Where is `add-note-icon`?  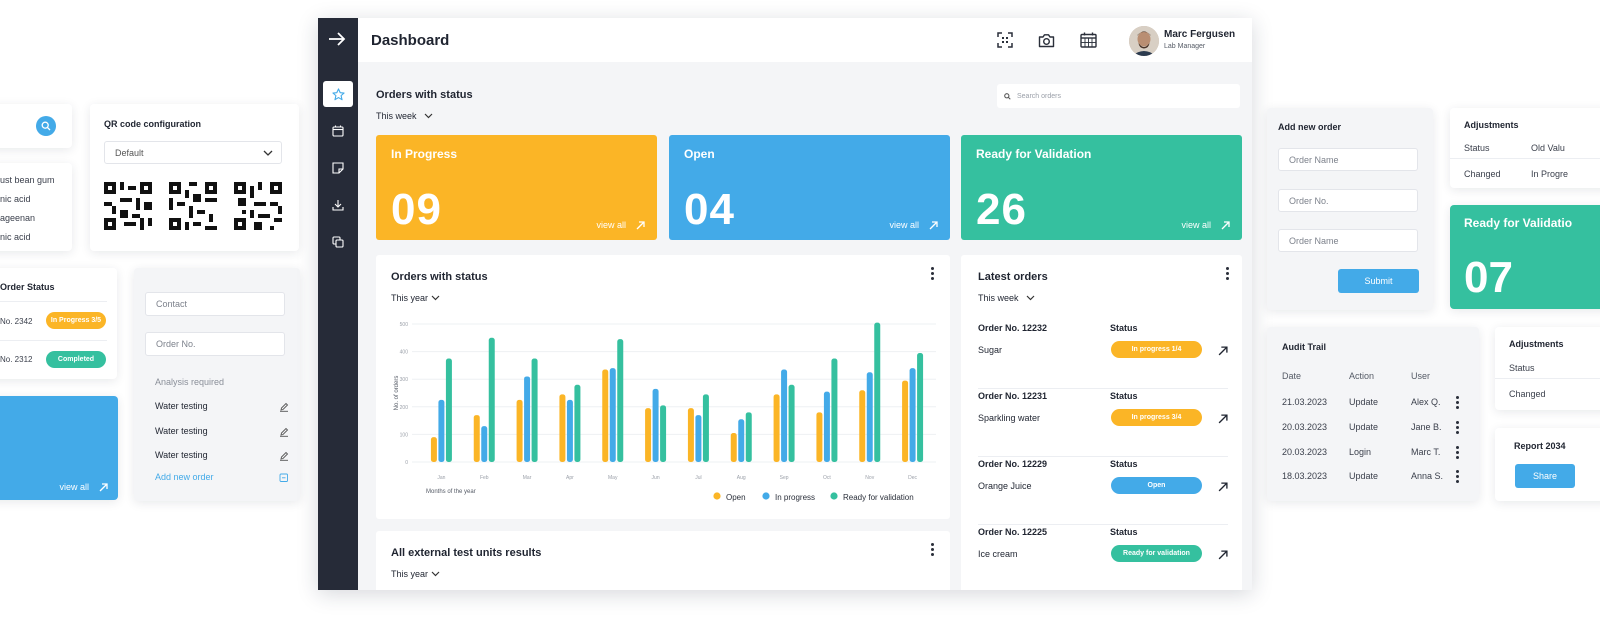 add-note-icon is located at coordinates (284, 478).